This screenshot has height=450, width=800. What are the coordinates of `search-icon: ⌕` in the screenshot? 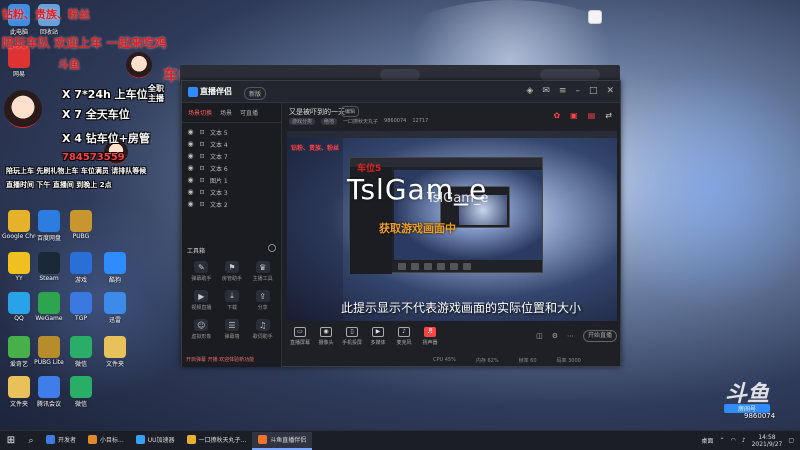 It's located at (31, 441).